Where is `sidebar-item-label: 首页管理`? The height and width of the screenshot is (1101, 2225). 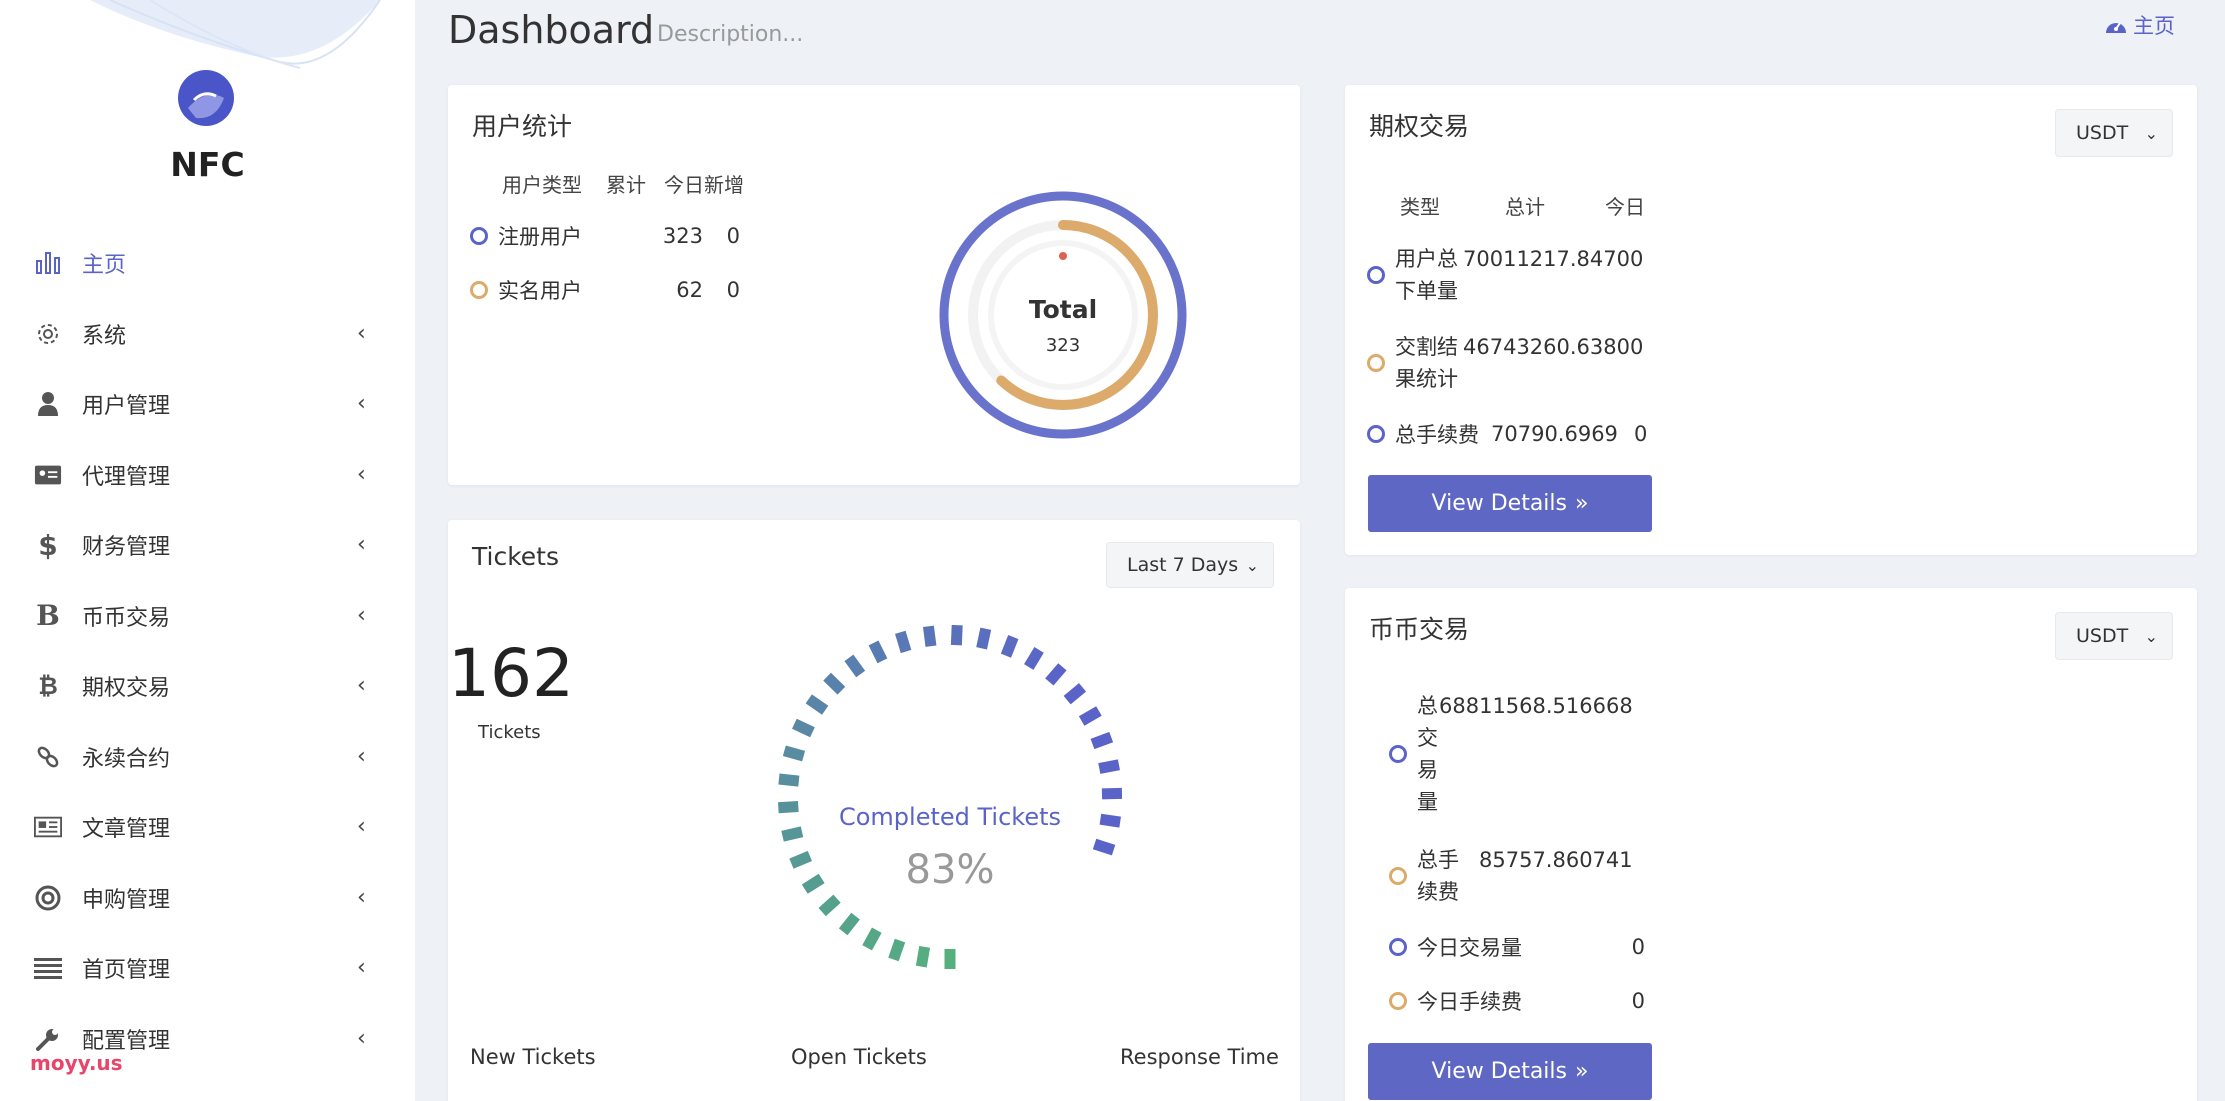 sidebar-item-label: 首页管理 is located at coordinates (126, 971).